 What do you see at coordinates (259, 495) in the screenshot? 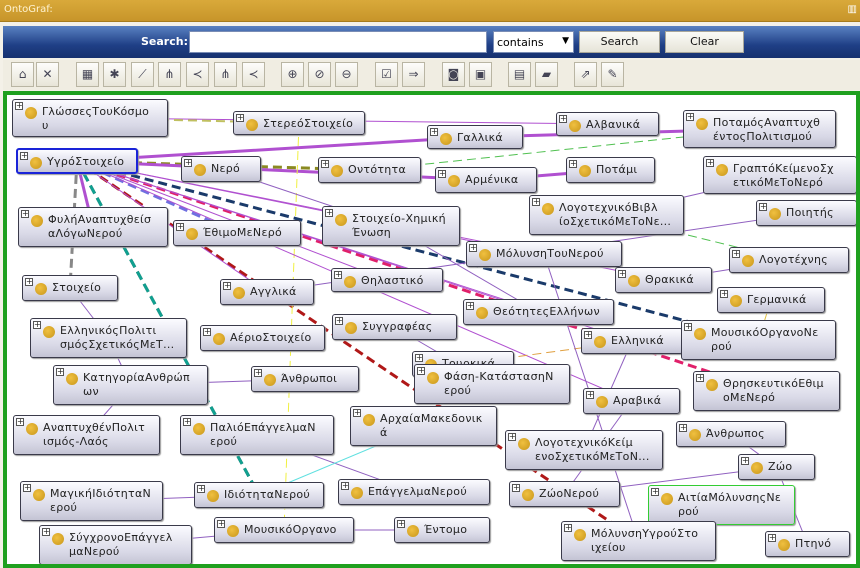
I see `graph-node: + ΙδιότηταΝερού` at bounding box center [259, 495].